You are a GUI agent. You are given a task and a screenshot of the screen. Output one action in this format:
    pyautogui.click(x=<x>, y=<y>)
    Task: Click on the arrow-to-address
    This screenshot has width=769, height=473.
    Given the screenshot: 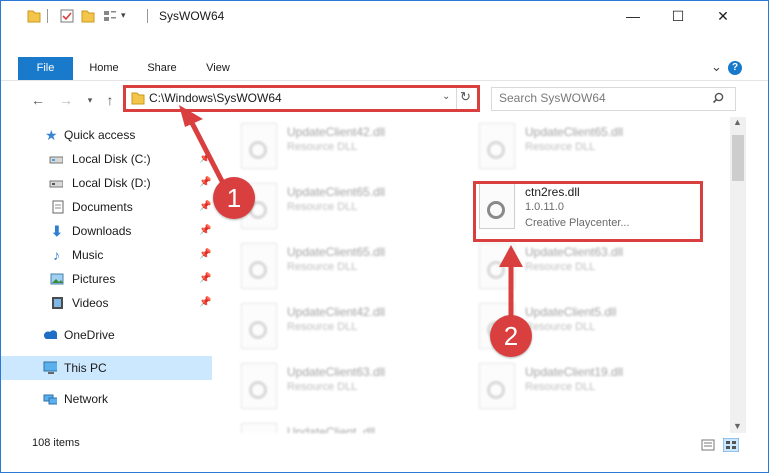 What is the action you would take?
    pyautogui.click(x=203, y=147)
    